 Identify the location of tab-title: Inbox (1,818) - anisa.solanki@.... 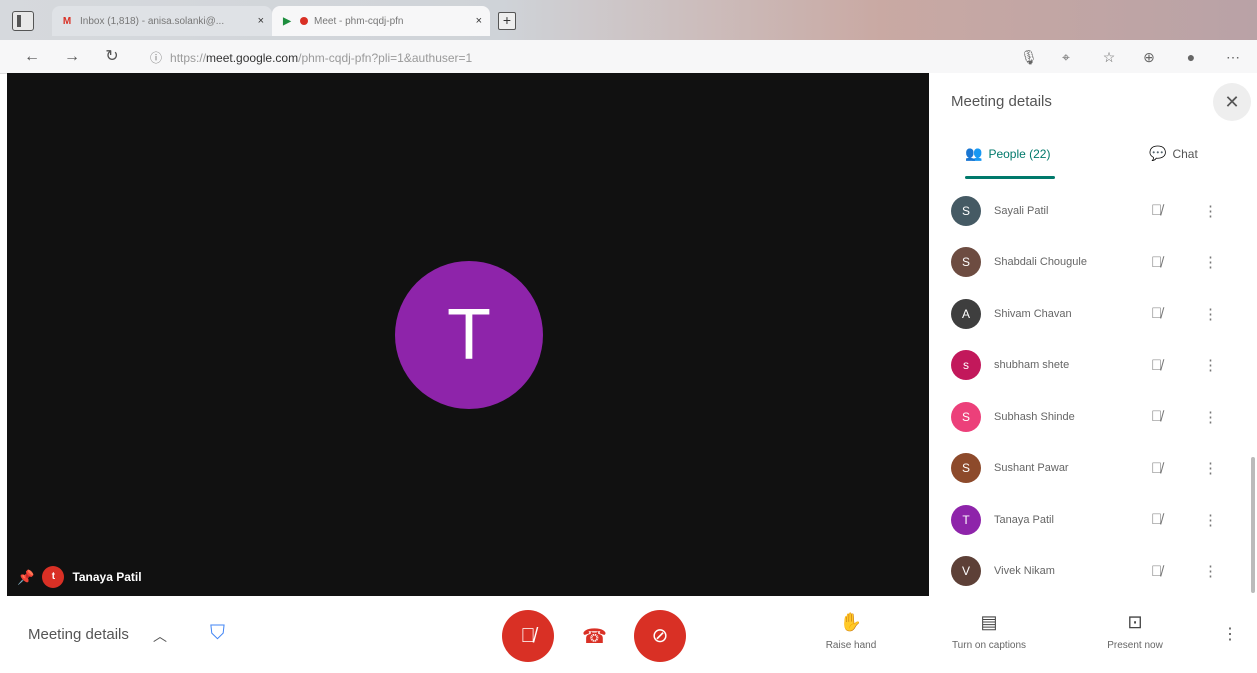
(152, 21).